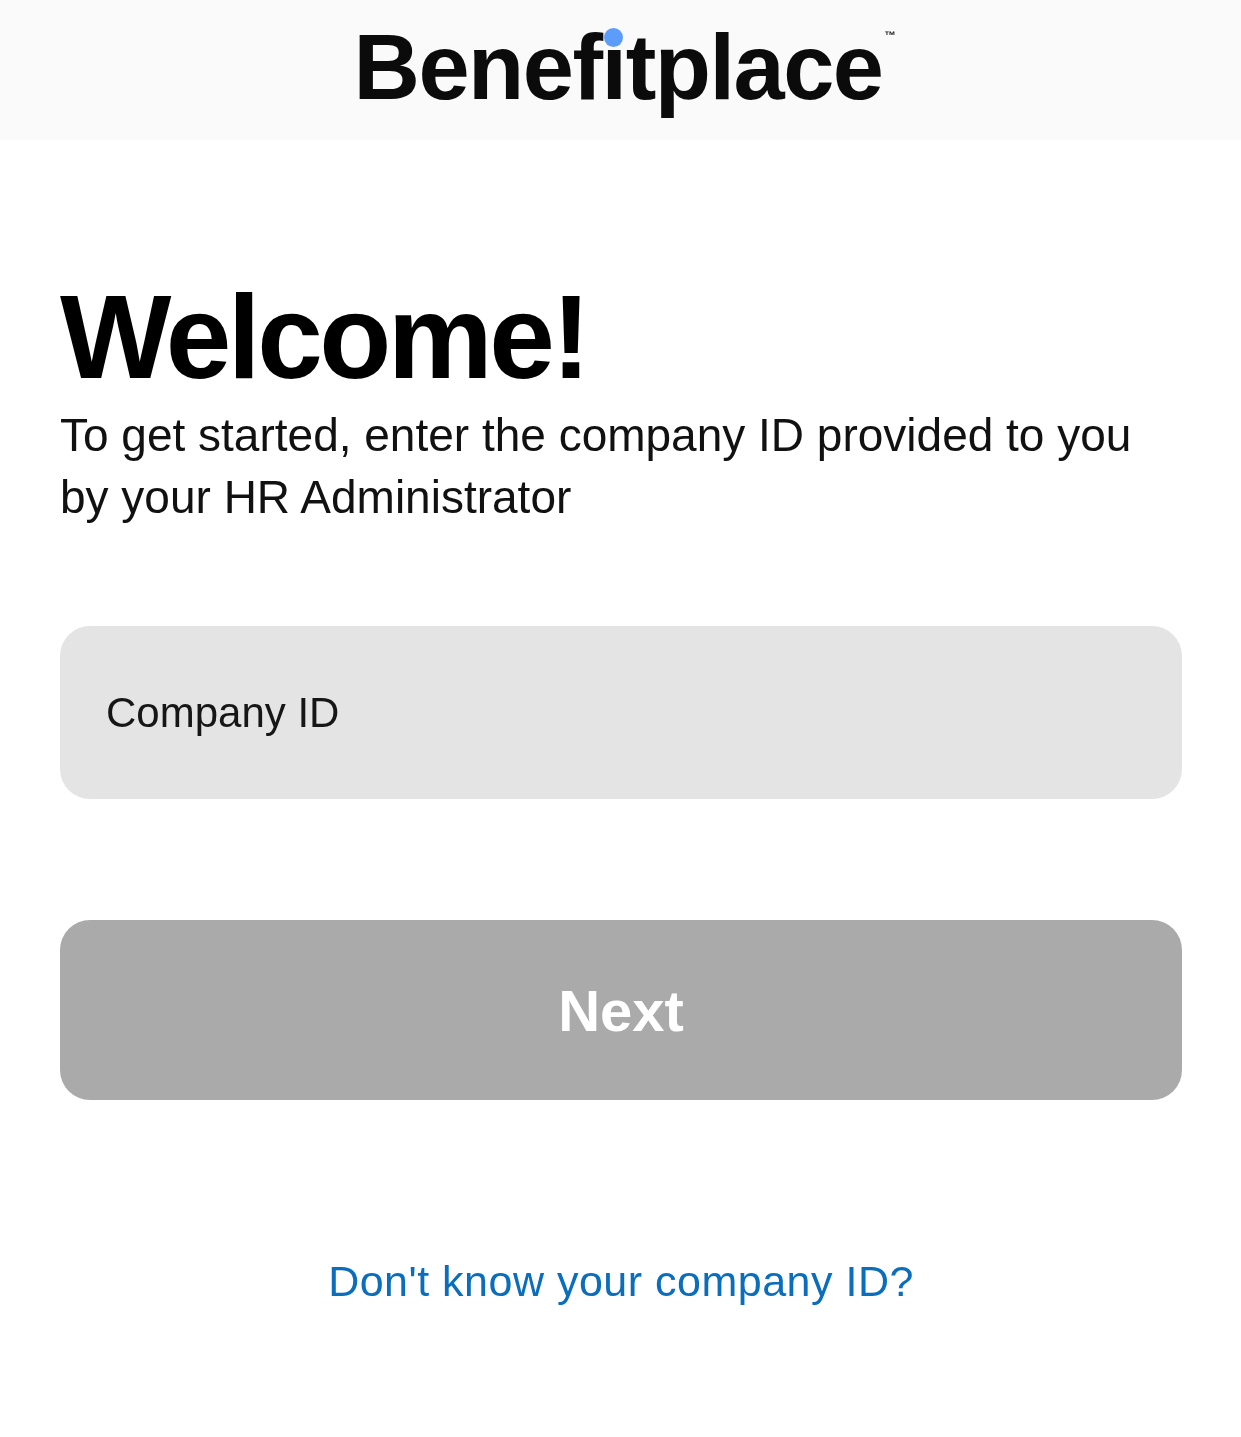 This screenshot has width=1241, height=1437. Describe the element at coordinates (621, 712) in the screenshot. I see `company-id-field: Company ID` at that location.